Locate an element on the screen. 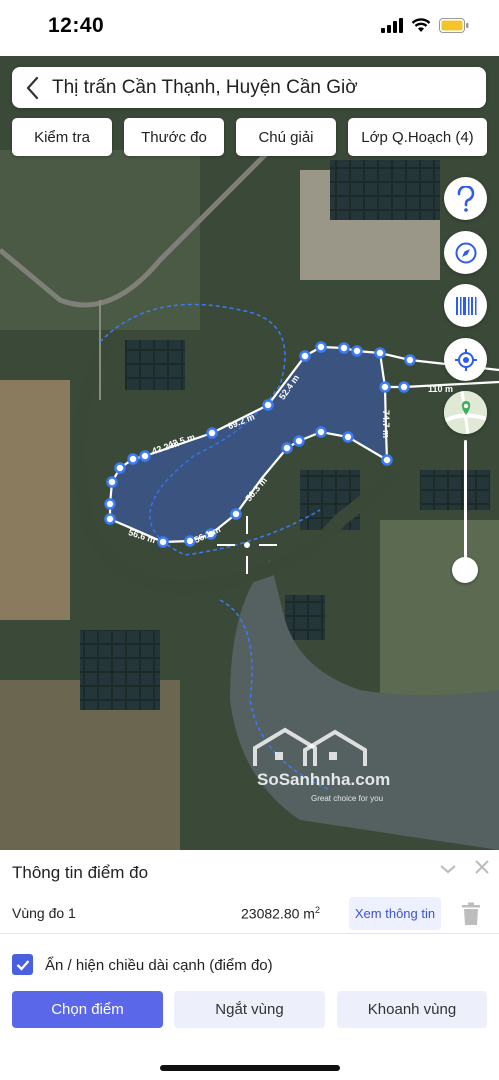  watermark: SoSanhnha.com Great choice for you is located at coordinates (320, 766).